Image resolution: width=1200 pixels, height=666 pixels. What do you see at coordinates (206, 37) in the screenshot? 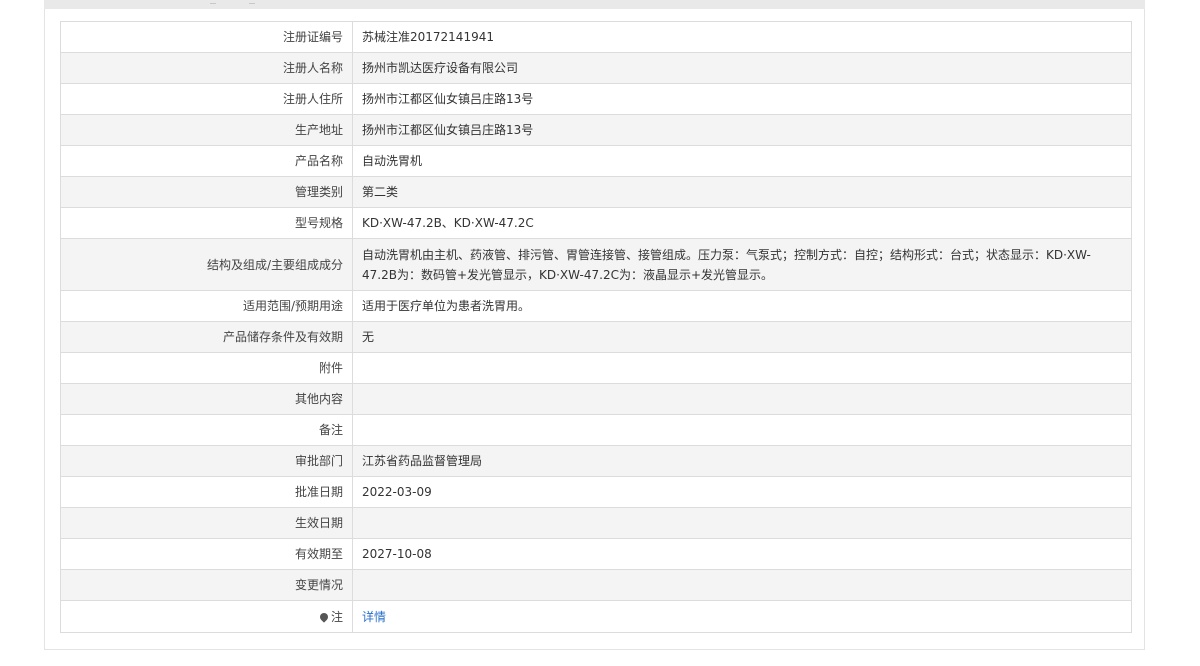
I see `field-label-registration-number: 注册证编号` at bounding box center [206, 37].